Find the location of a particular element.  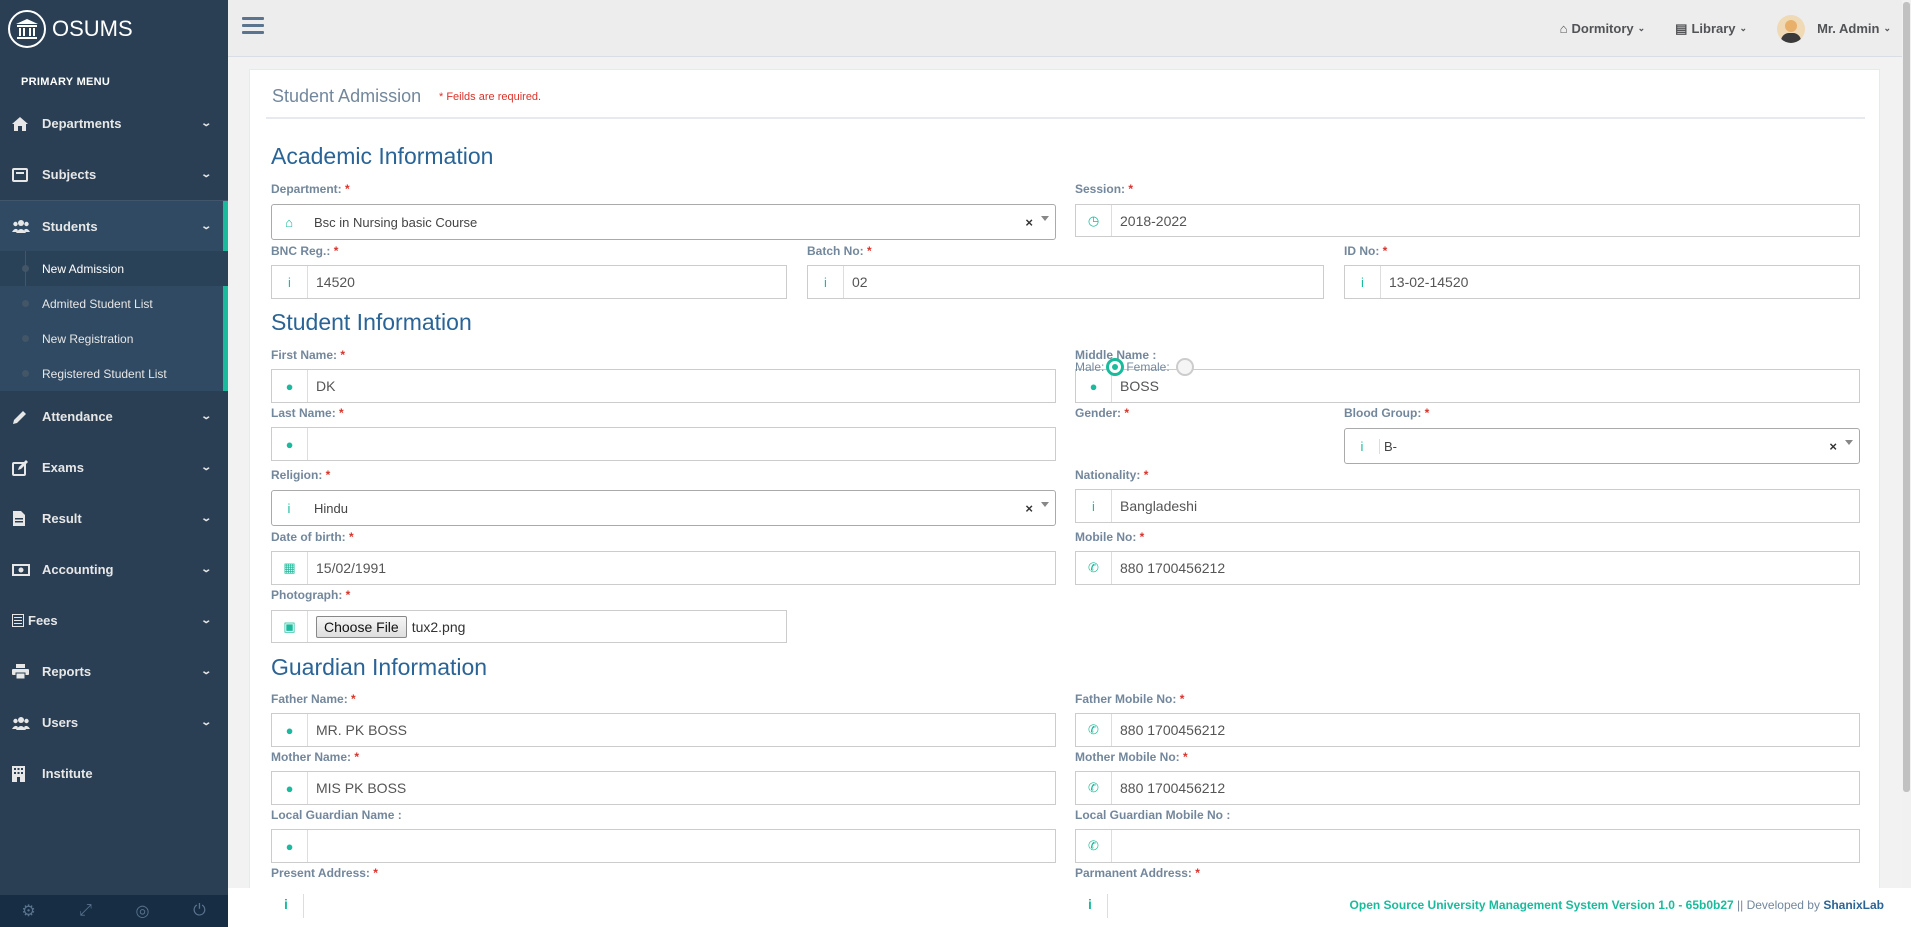

settings-icon: ⚙ is located at coordinates (28, 911).